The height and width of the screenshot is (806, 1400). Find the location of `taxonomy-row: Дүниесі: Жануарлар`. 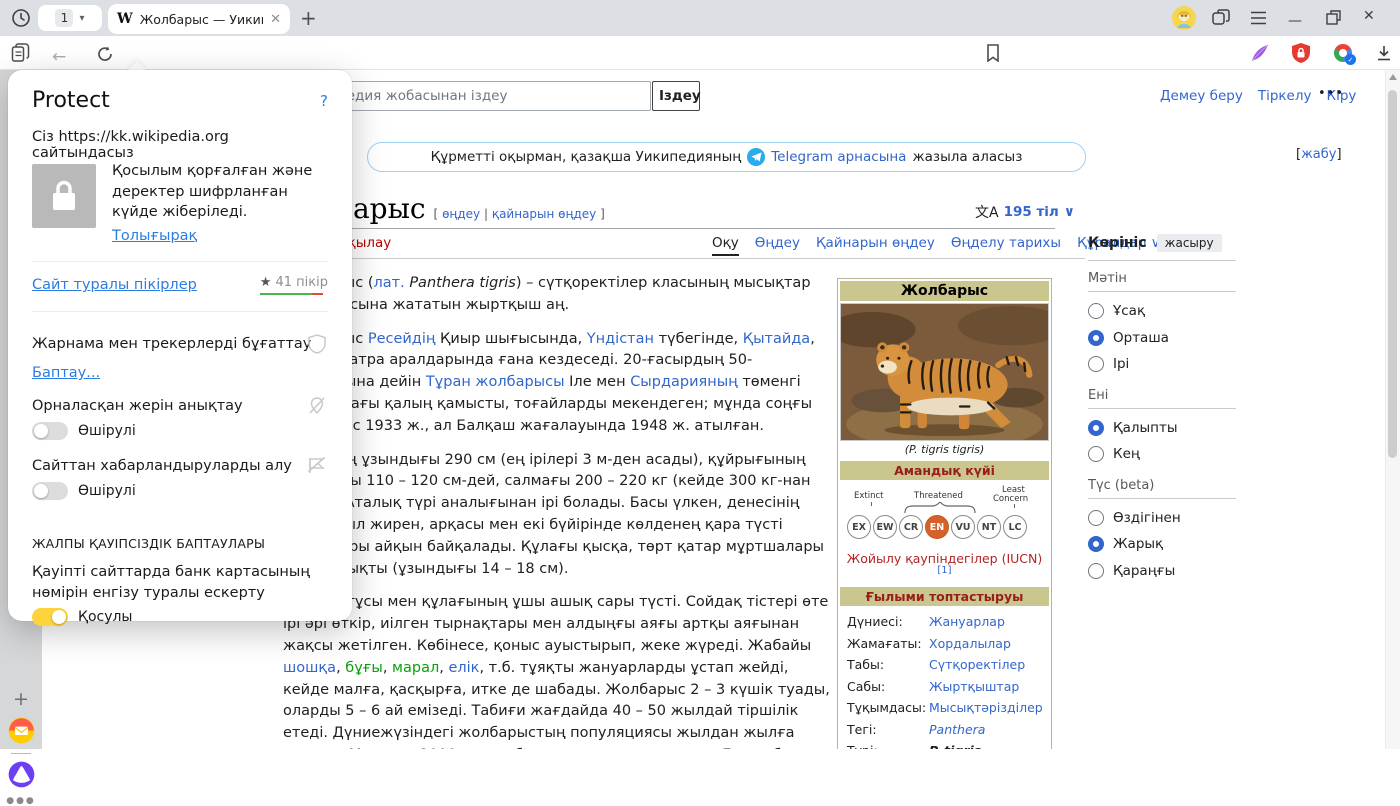

taxonomy-row: Дүниесі: Жануарлар is located at coordinates (944, 622).